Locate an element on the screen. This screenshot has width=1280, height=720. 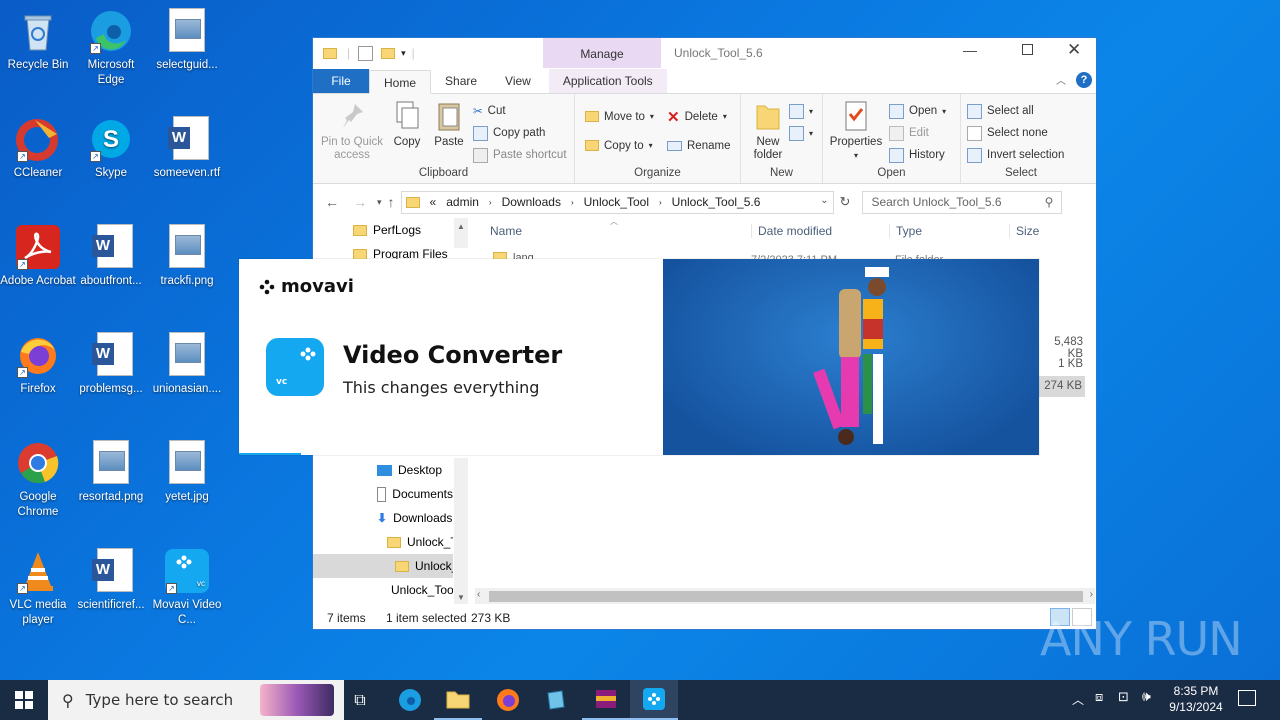
image-file-icon is located at coordinates (187, 463).